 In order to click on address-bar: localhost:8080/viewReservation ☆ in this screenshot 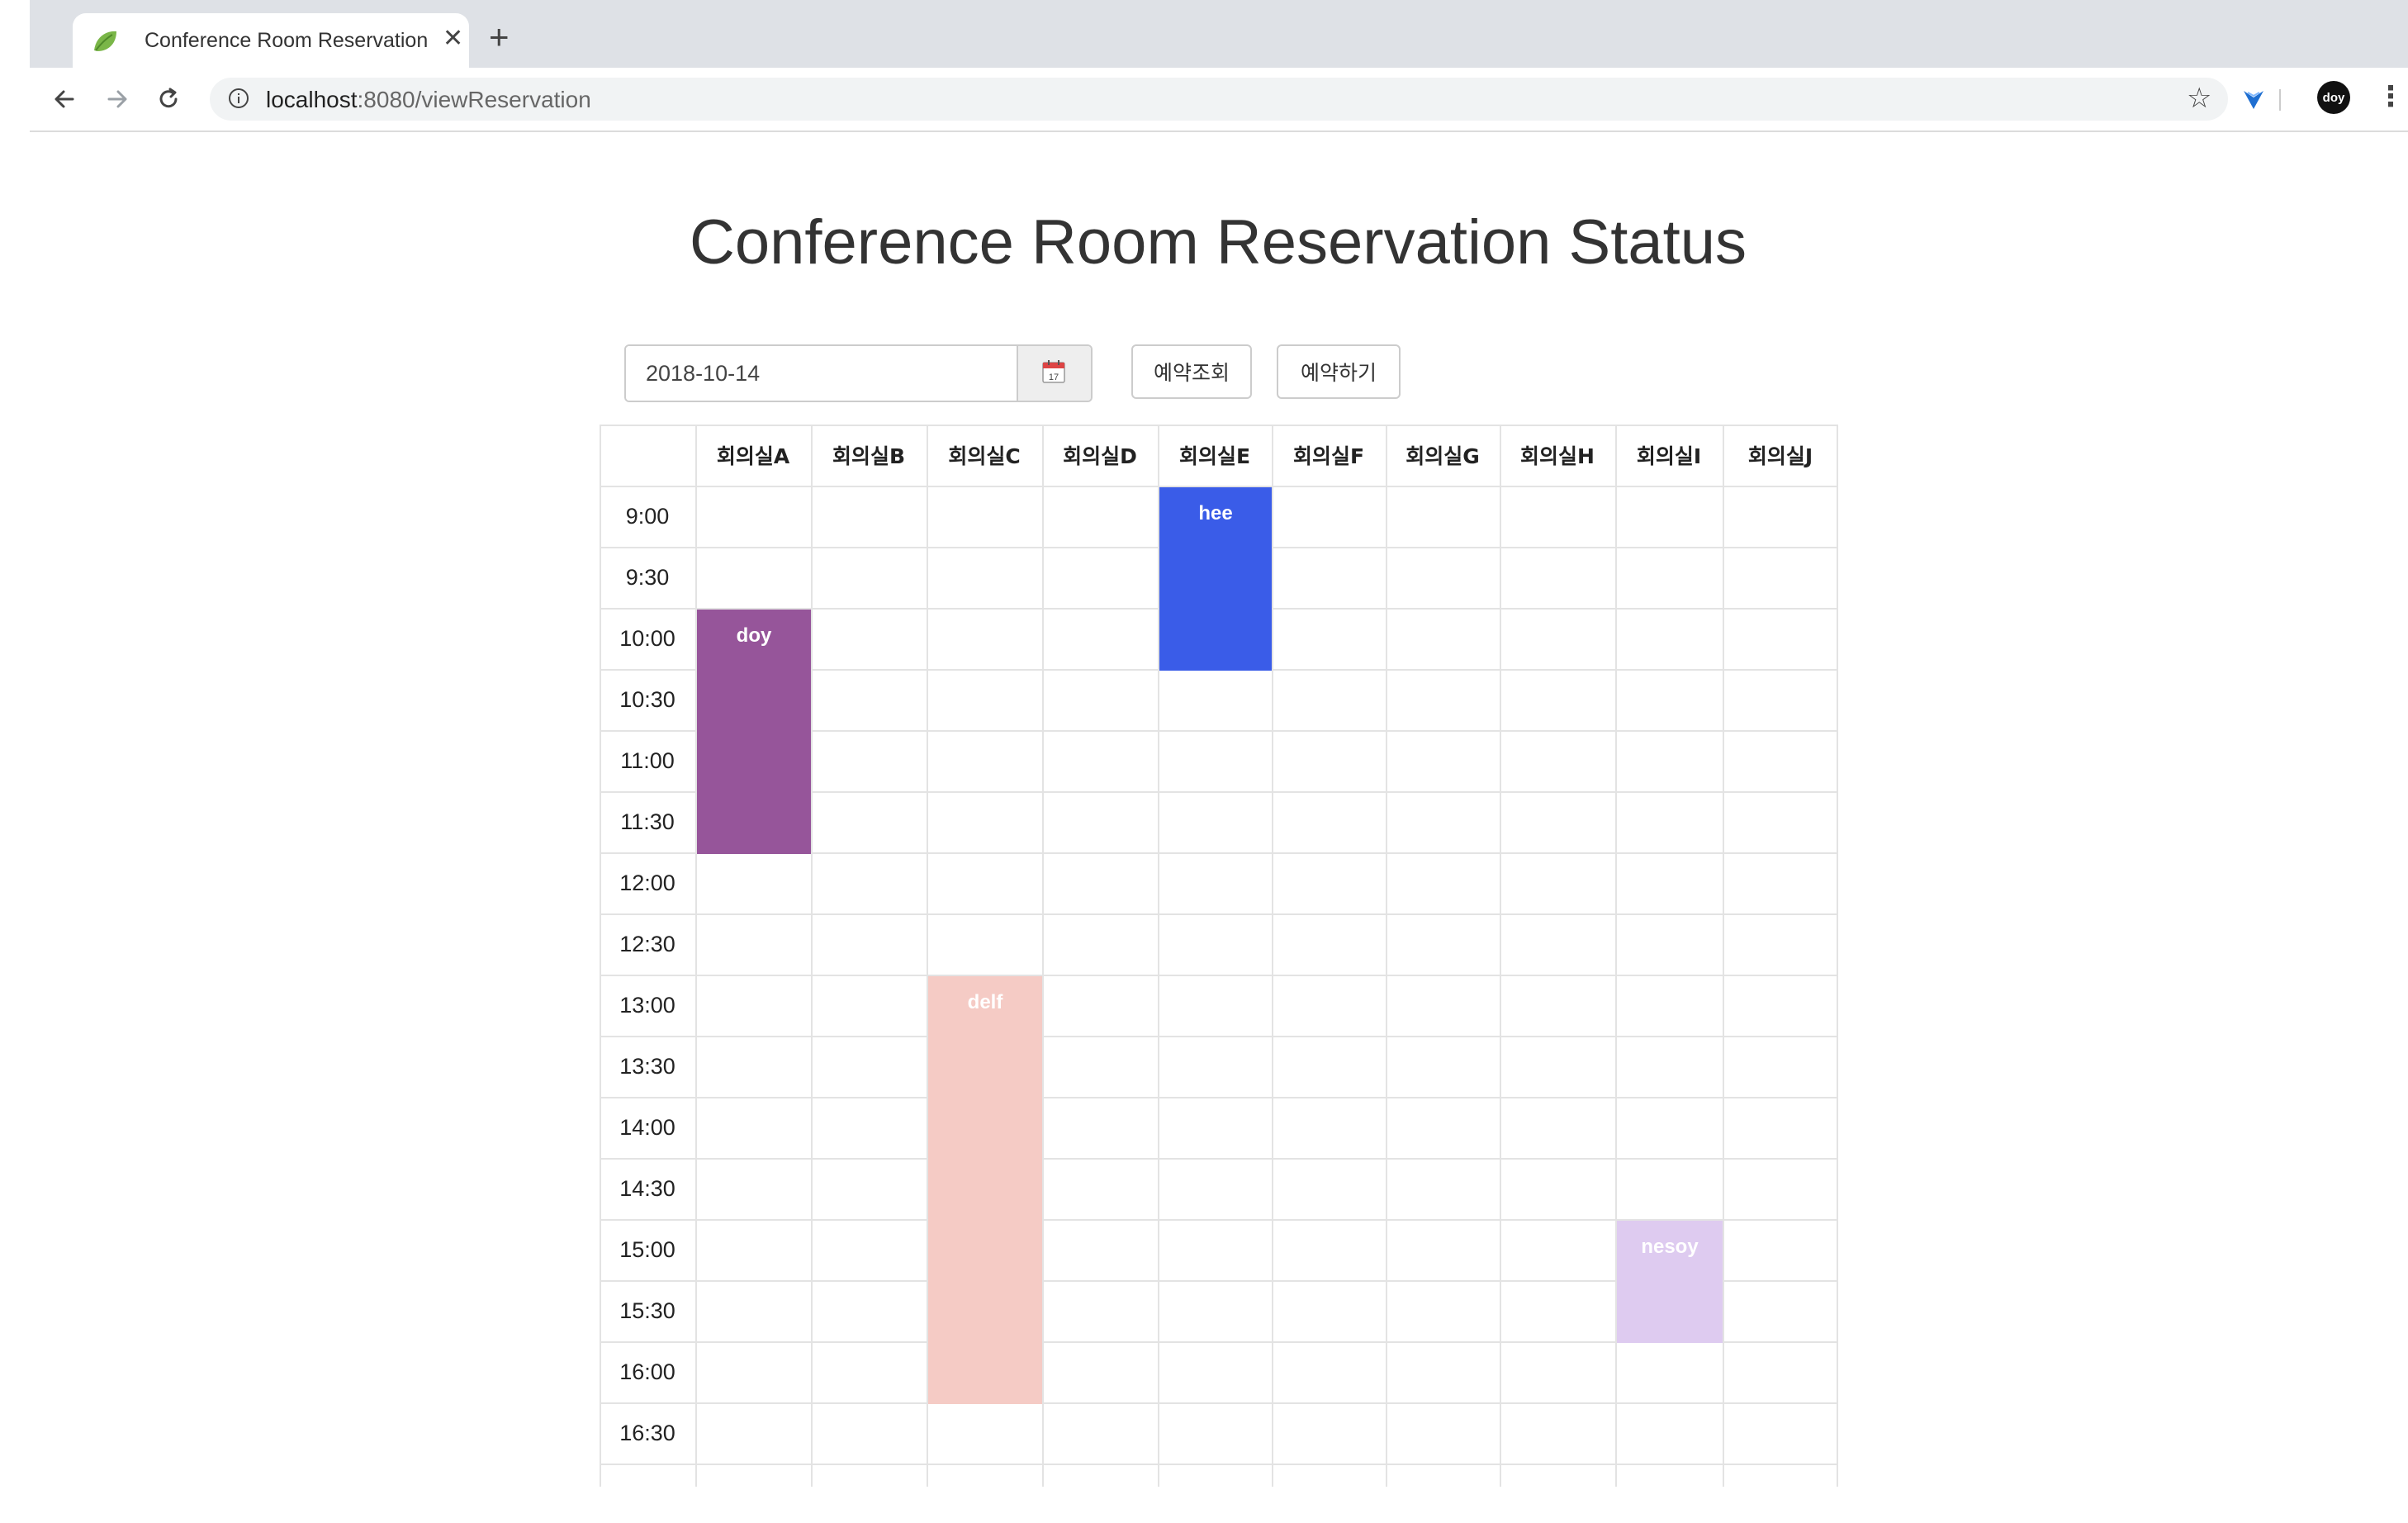, I will do `click(1219, 99)`.